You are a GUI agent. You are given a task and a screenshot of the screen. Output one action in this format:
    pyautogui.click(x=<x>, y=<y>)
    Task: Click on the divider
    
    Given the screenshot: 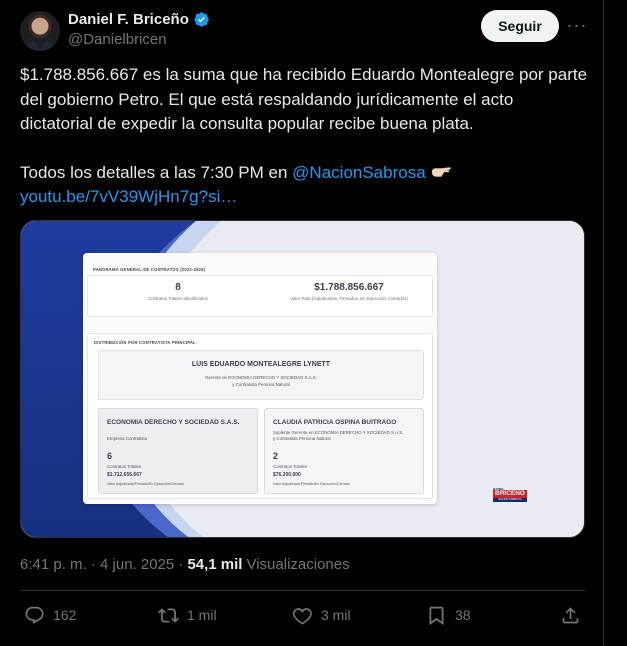 What is the action you would take?
    pyautogui.click(x=302, y=590)
    